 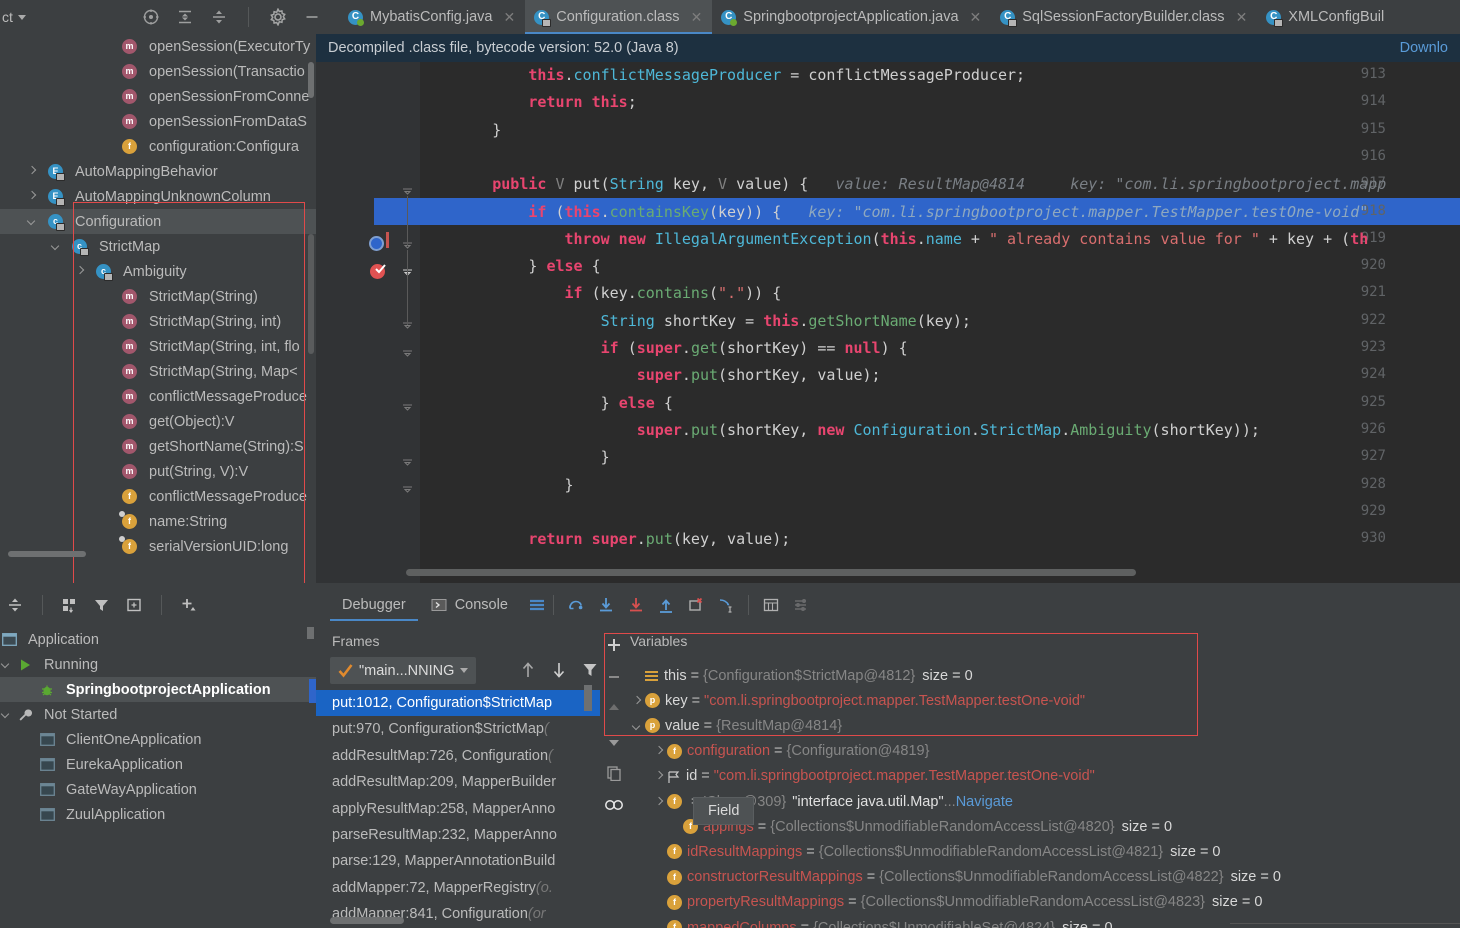 What do you see at coordinates (696, 605) in the screenshot?
I see `drop-frame-icon` at bounding box center [696, 605].